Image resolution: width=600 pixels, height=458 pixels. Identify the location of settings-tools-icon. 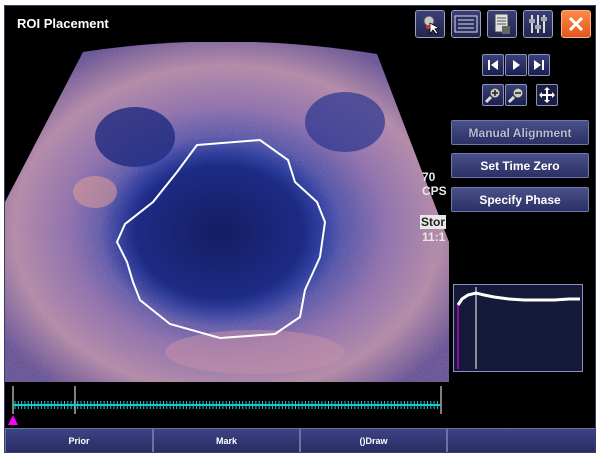
(538, 24).